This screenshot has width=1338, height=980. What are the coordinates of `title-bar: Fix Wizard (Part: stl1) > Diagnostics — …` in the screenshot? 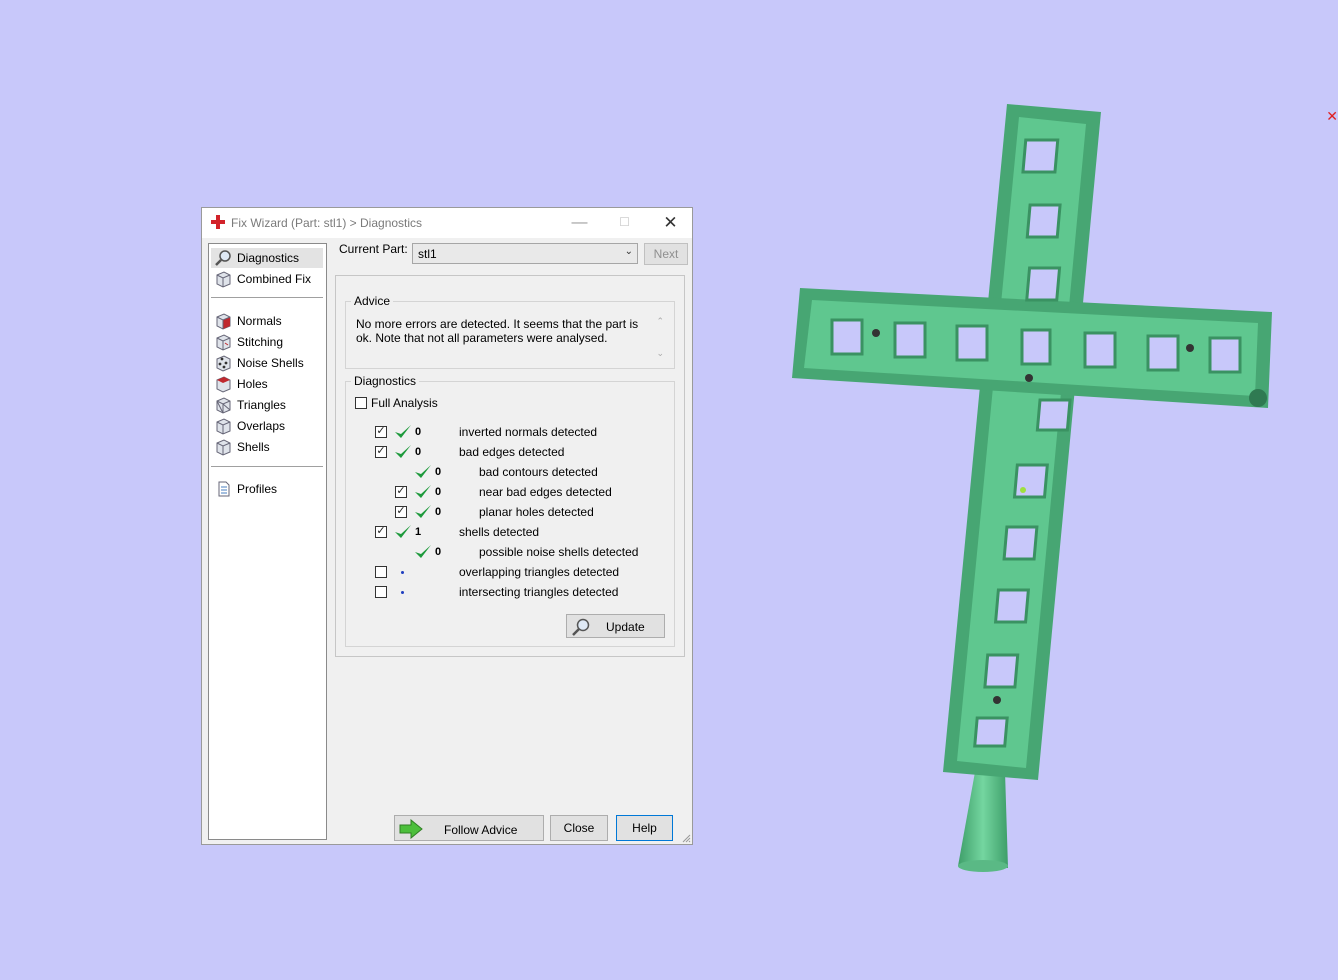 It's located at (447, 223).